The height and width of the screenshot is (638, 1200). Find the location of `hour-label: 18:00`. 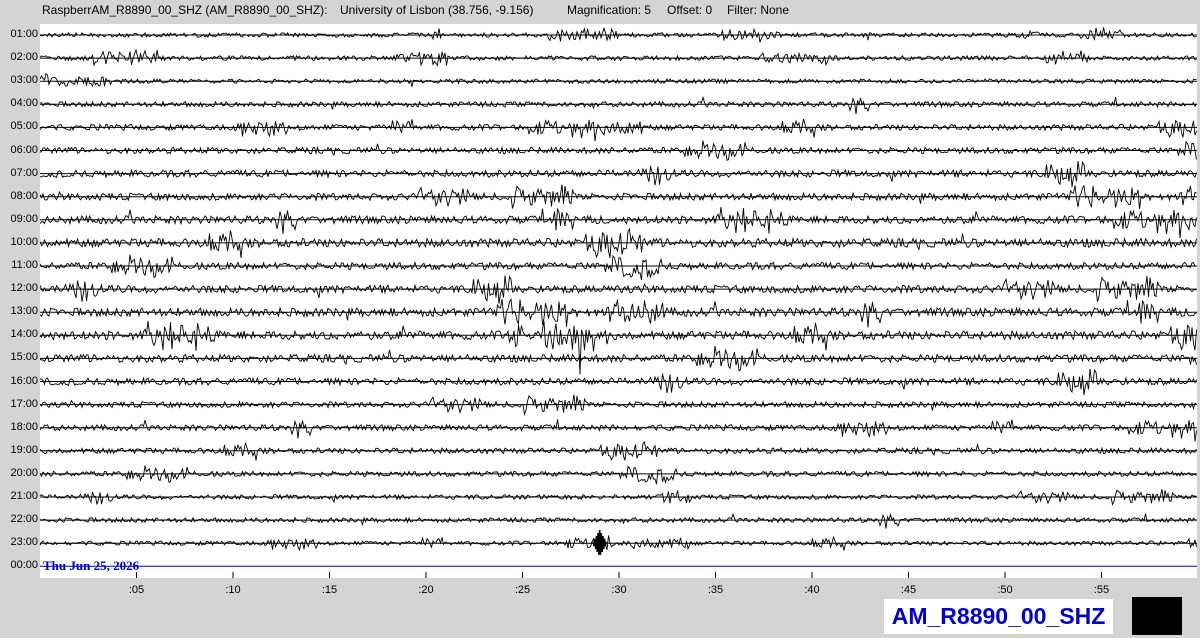

hour-label: 18:00 is located at coordinates (24, 426).